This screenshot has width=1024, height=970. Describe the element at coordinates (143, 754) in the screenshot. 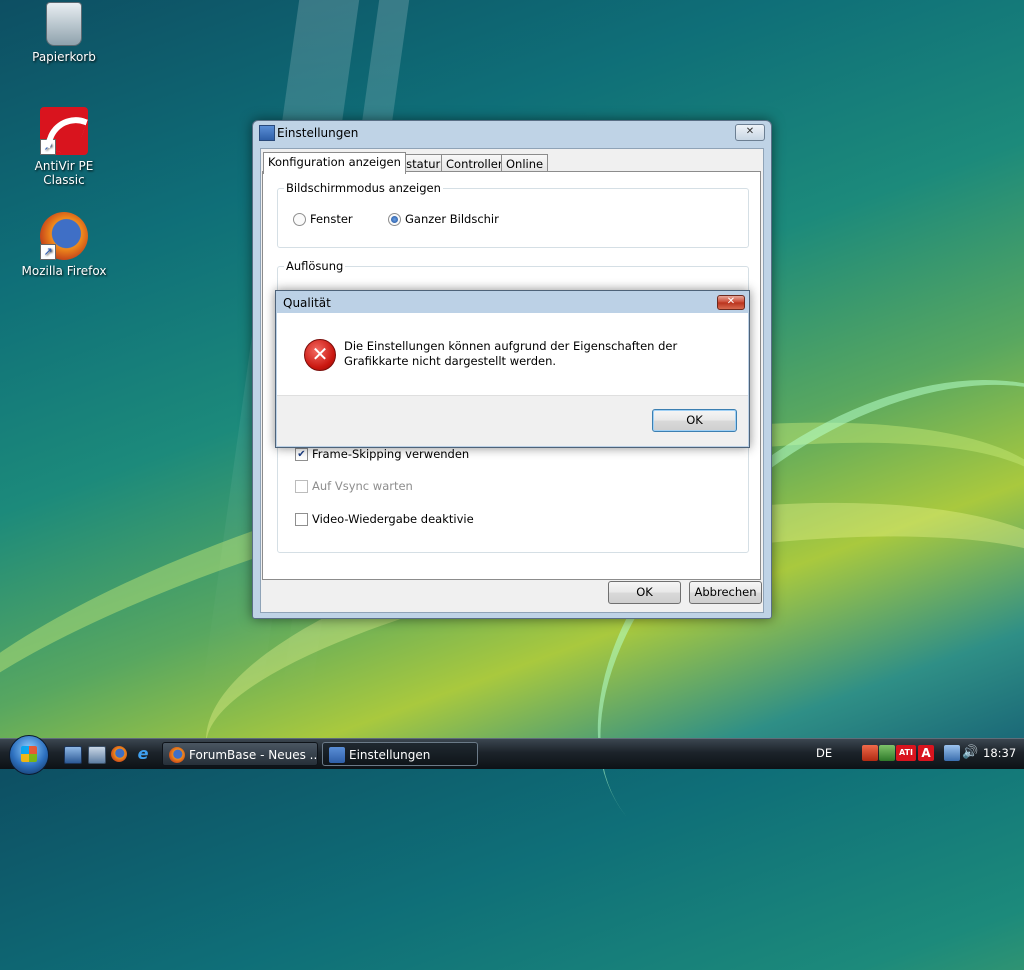

I see `internet-explorer-icon: e` at that location.